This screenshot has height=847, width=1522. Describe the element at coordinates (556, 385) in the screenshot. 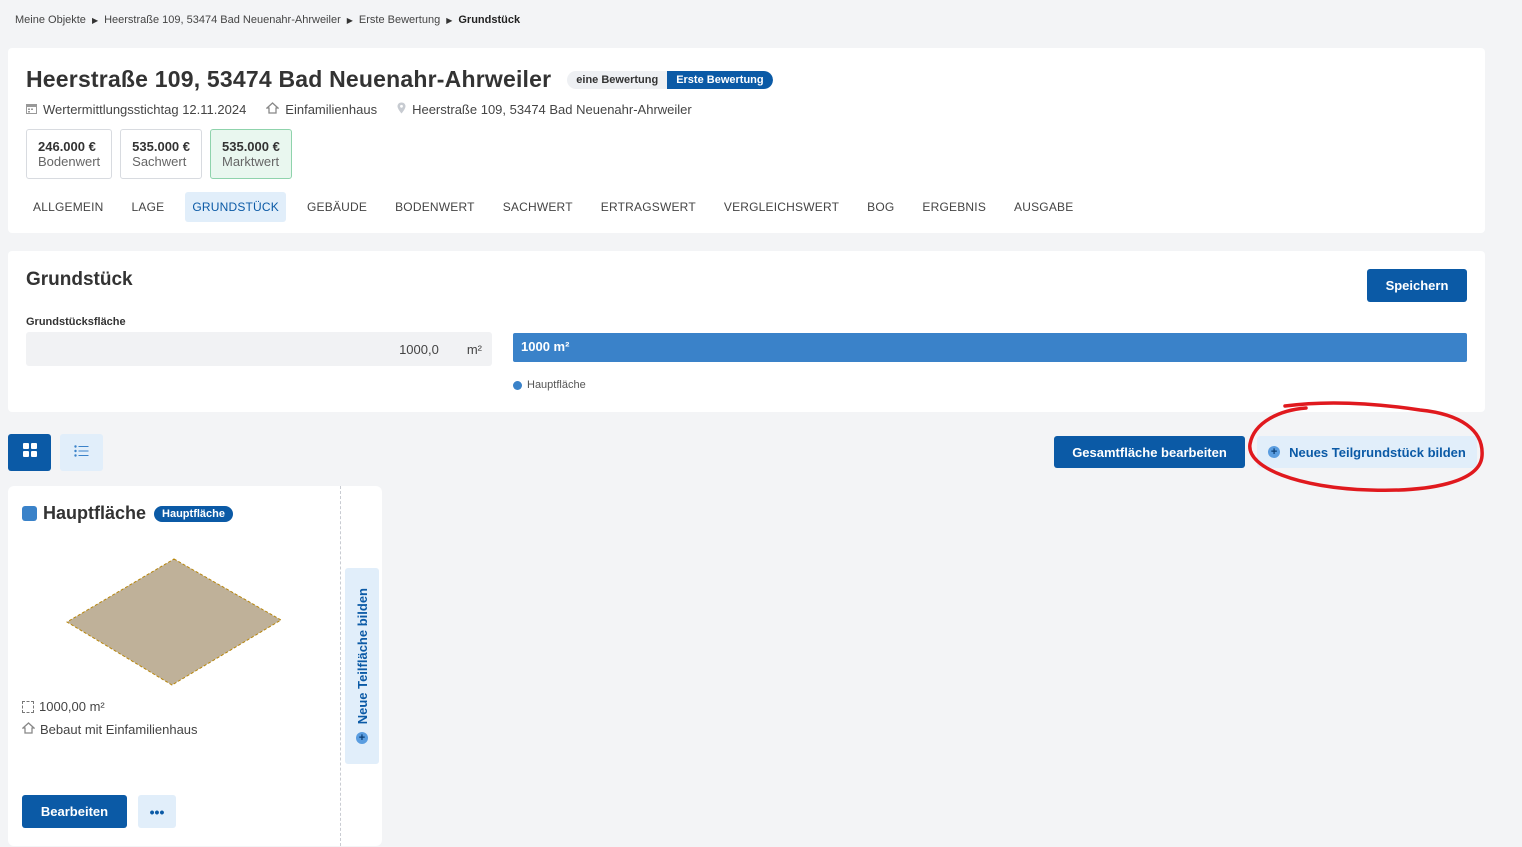

I see `legend-label: Hauptfläche` at that location.